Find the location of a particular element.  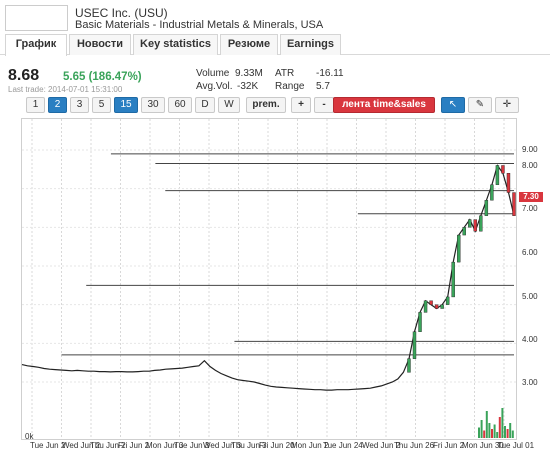

y-tick-label: 9.00 is located at coordinates (530, 149).